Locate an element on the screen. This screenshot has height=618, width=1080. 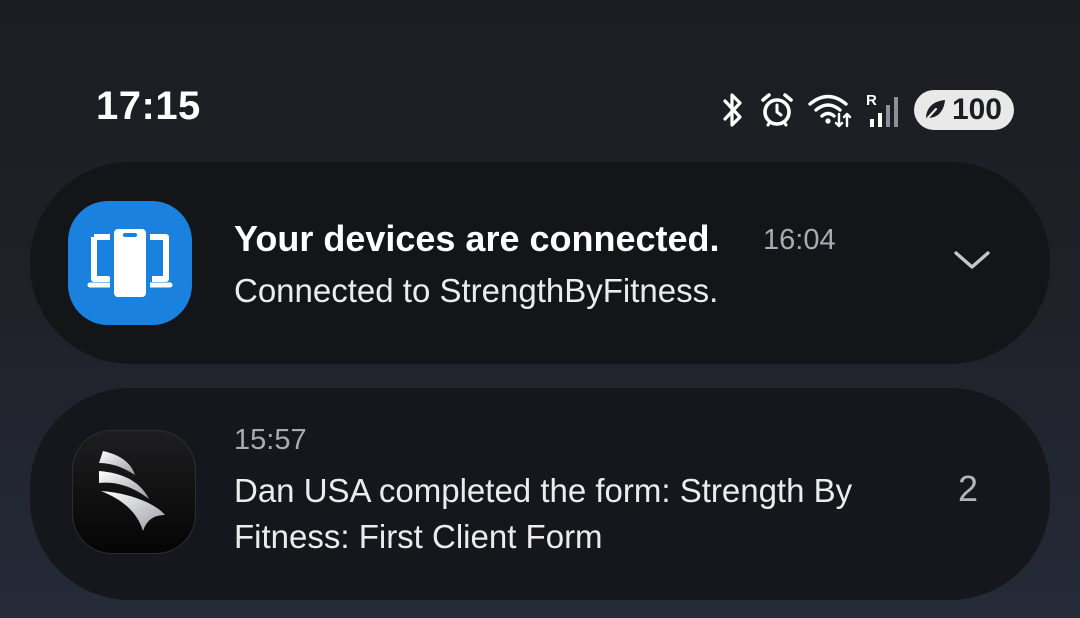
battery-indicator: 100 is located at coordinates (963, 110).